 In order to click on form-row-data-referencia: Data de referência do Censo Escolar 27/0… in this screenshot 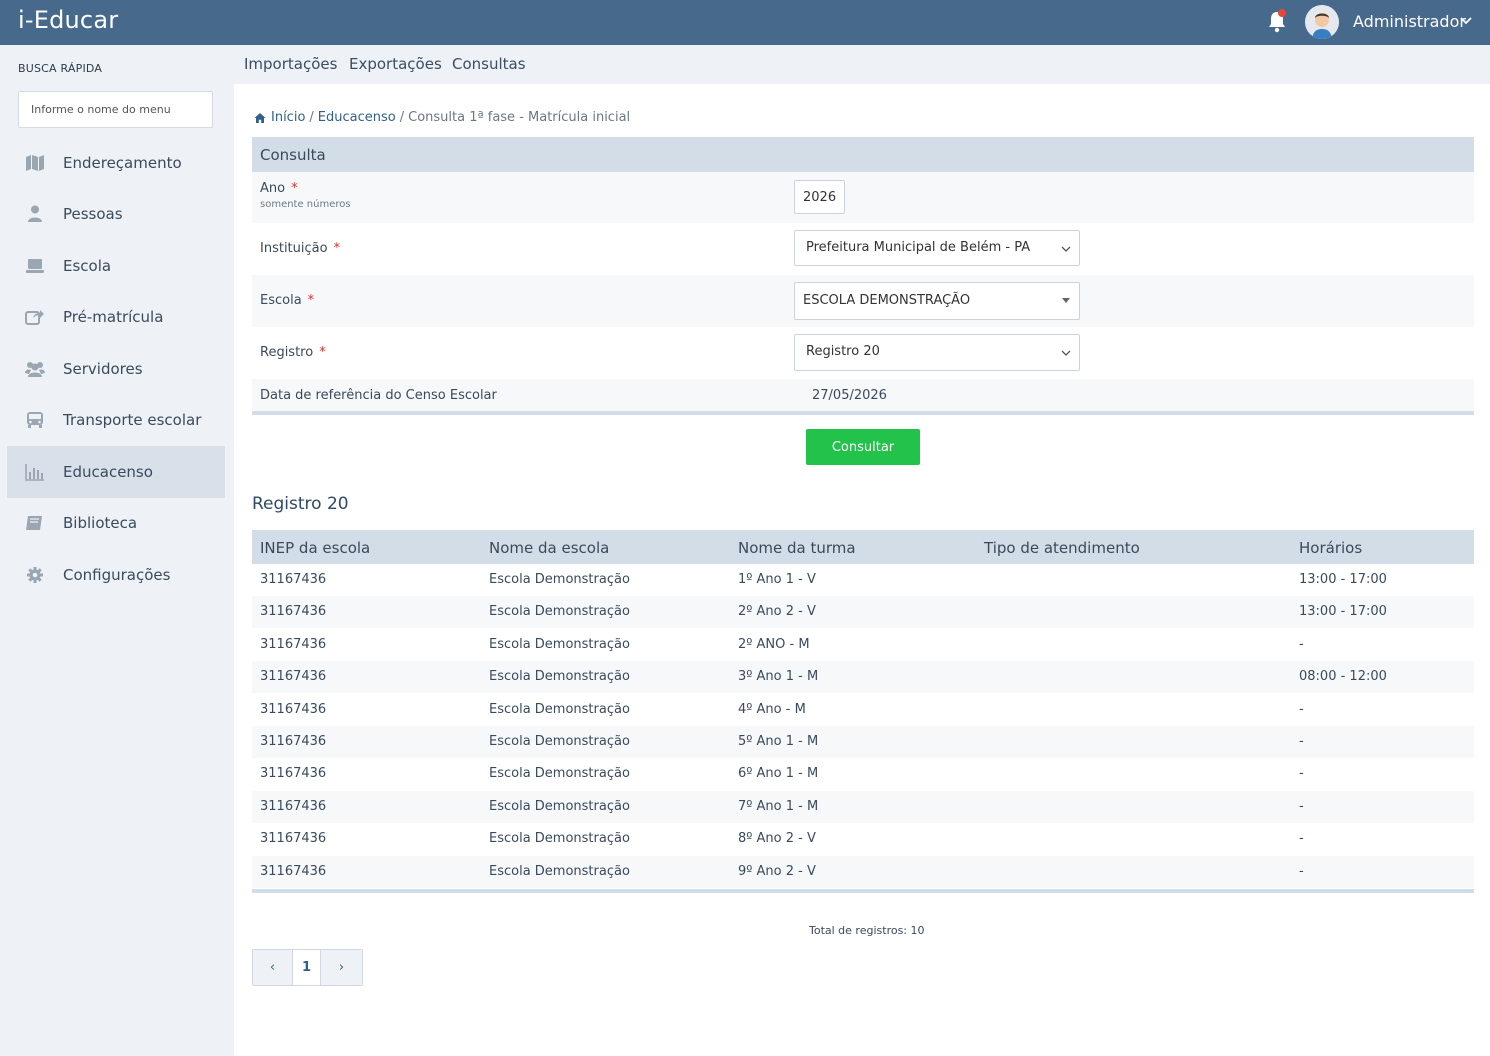, I will do `click(863, 395)`.